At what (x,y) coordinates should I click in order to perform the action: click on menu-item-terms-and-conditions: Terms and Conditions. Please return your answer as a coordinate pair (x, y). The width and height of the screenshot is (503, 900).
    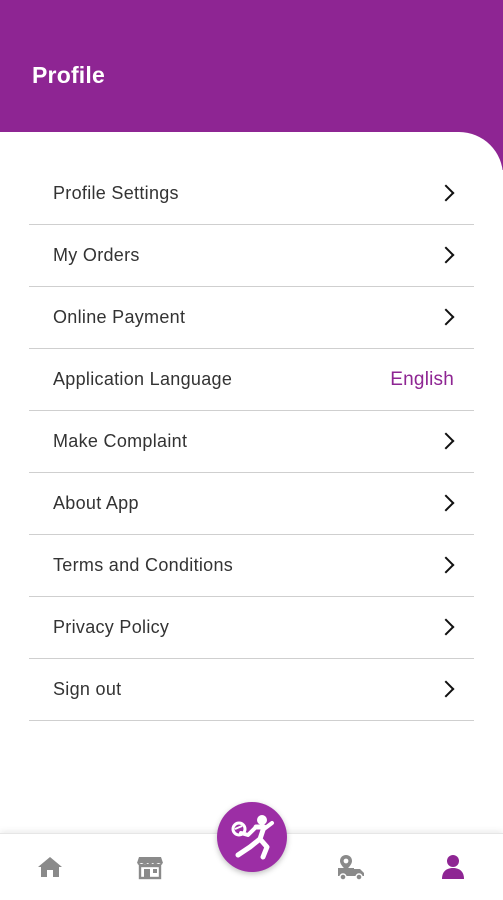
    Looking at the image, I should click on (251, 566).